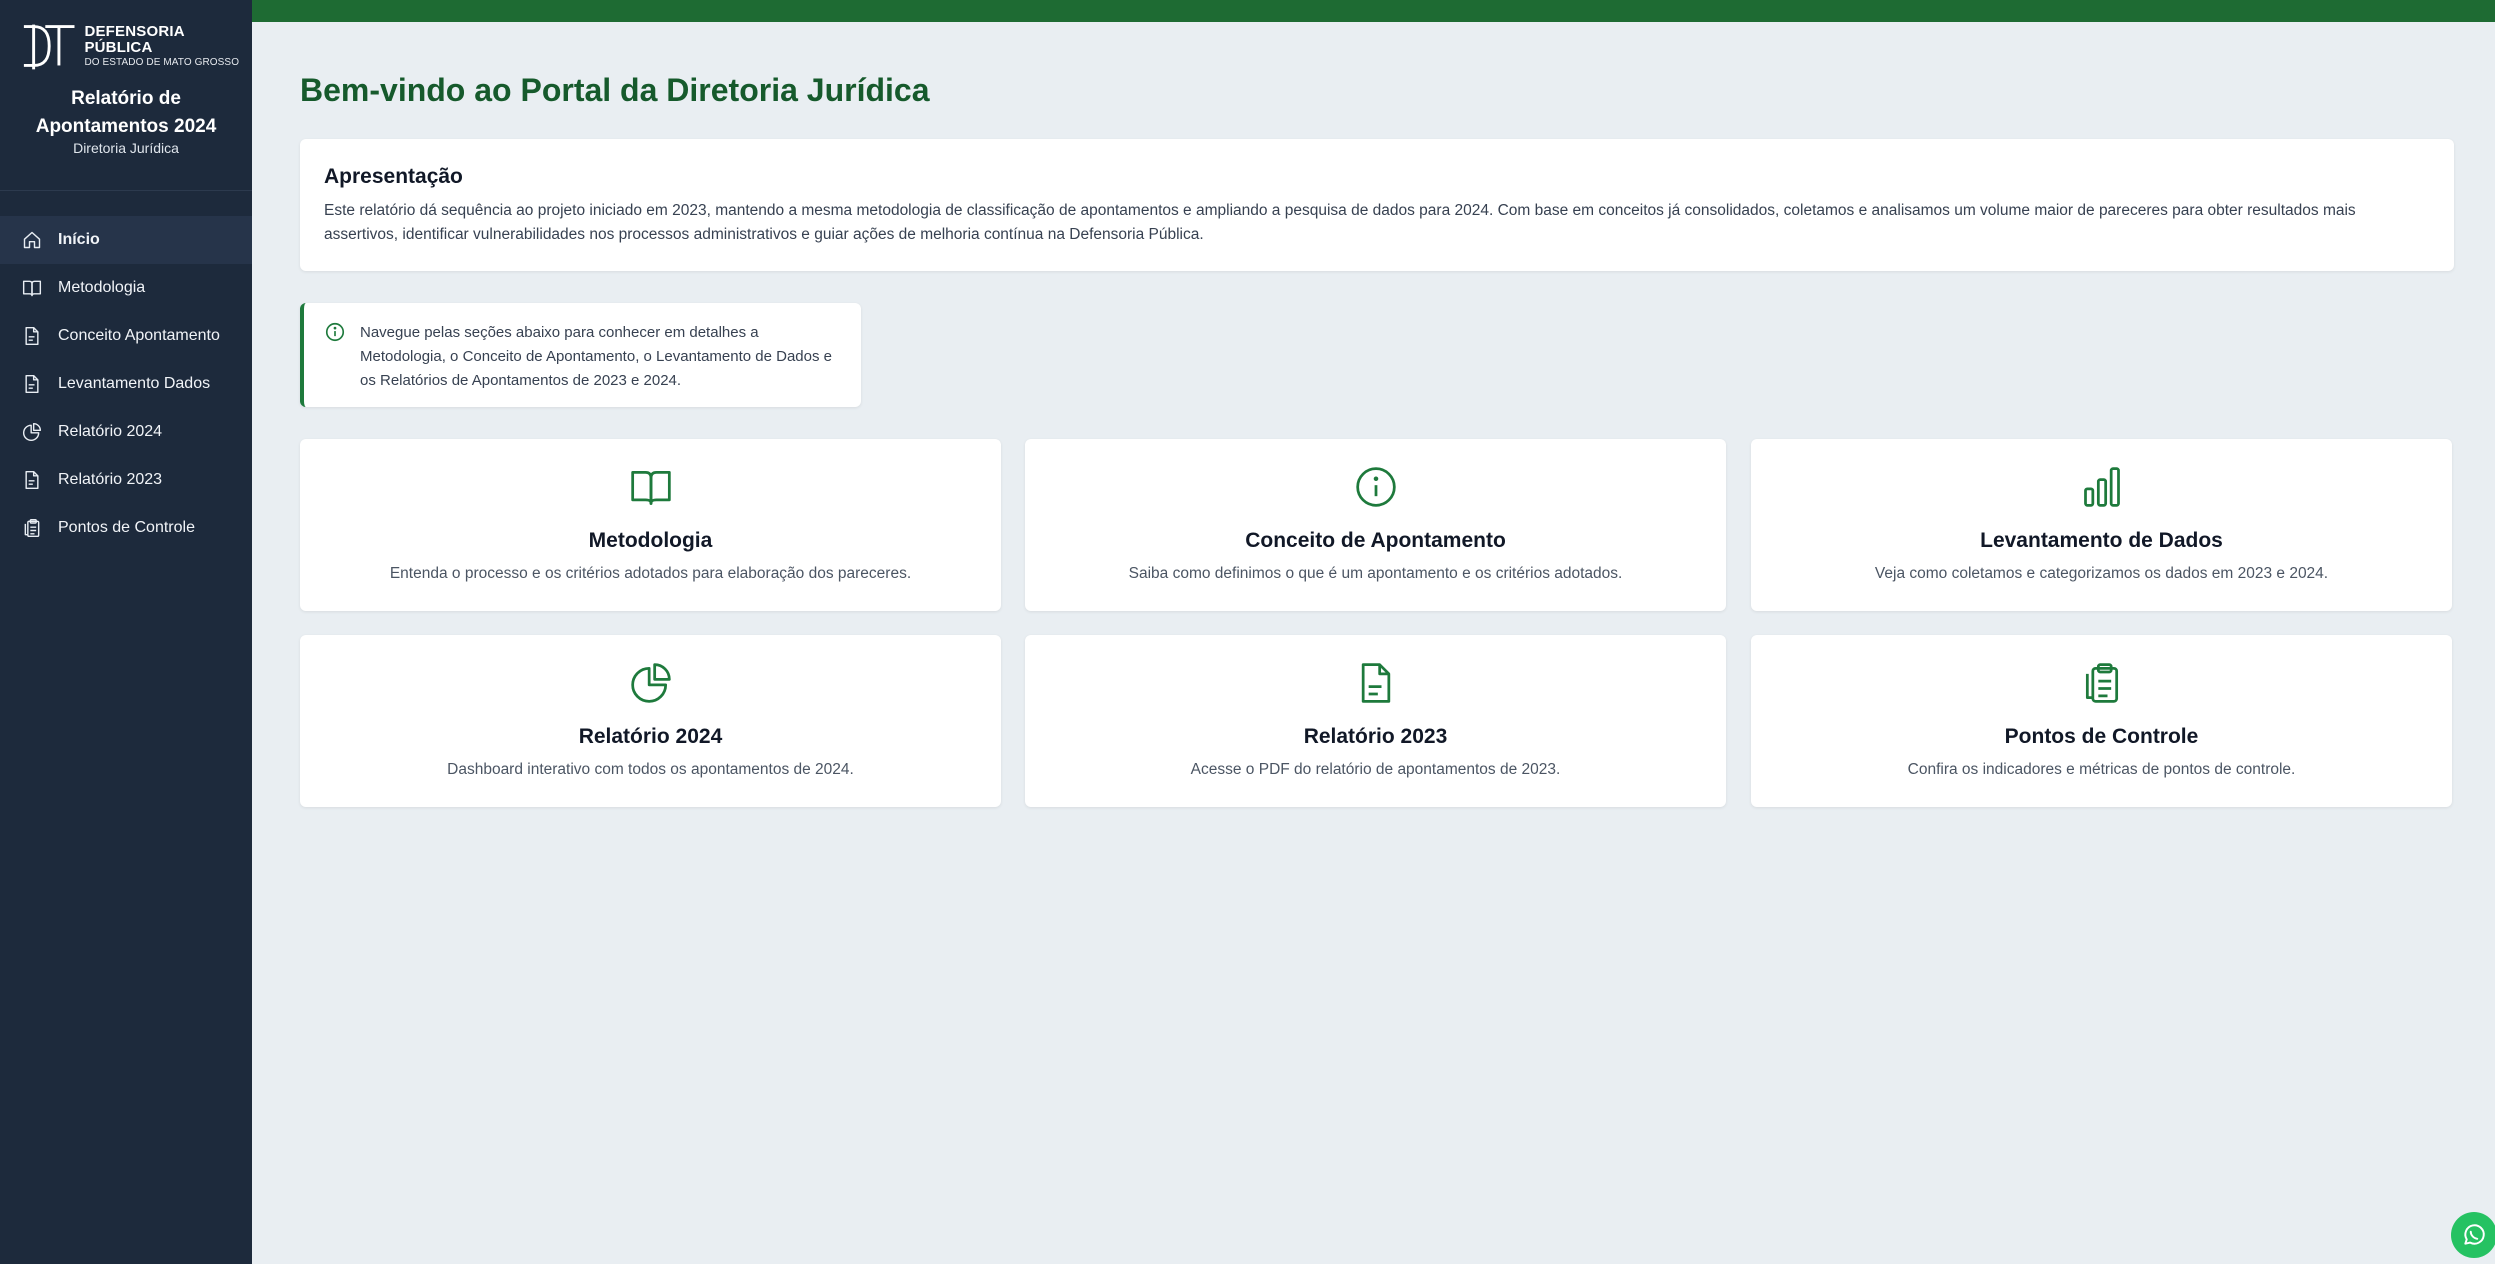 The width and height of the screenshot is (2495, 1264). What do you see at coordinates (134, 383) in the screenshot?
I see `sidebar-item-label: Levantamento Dados` at bounding box center [134, 383].